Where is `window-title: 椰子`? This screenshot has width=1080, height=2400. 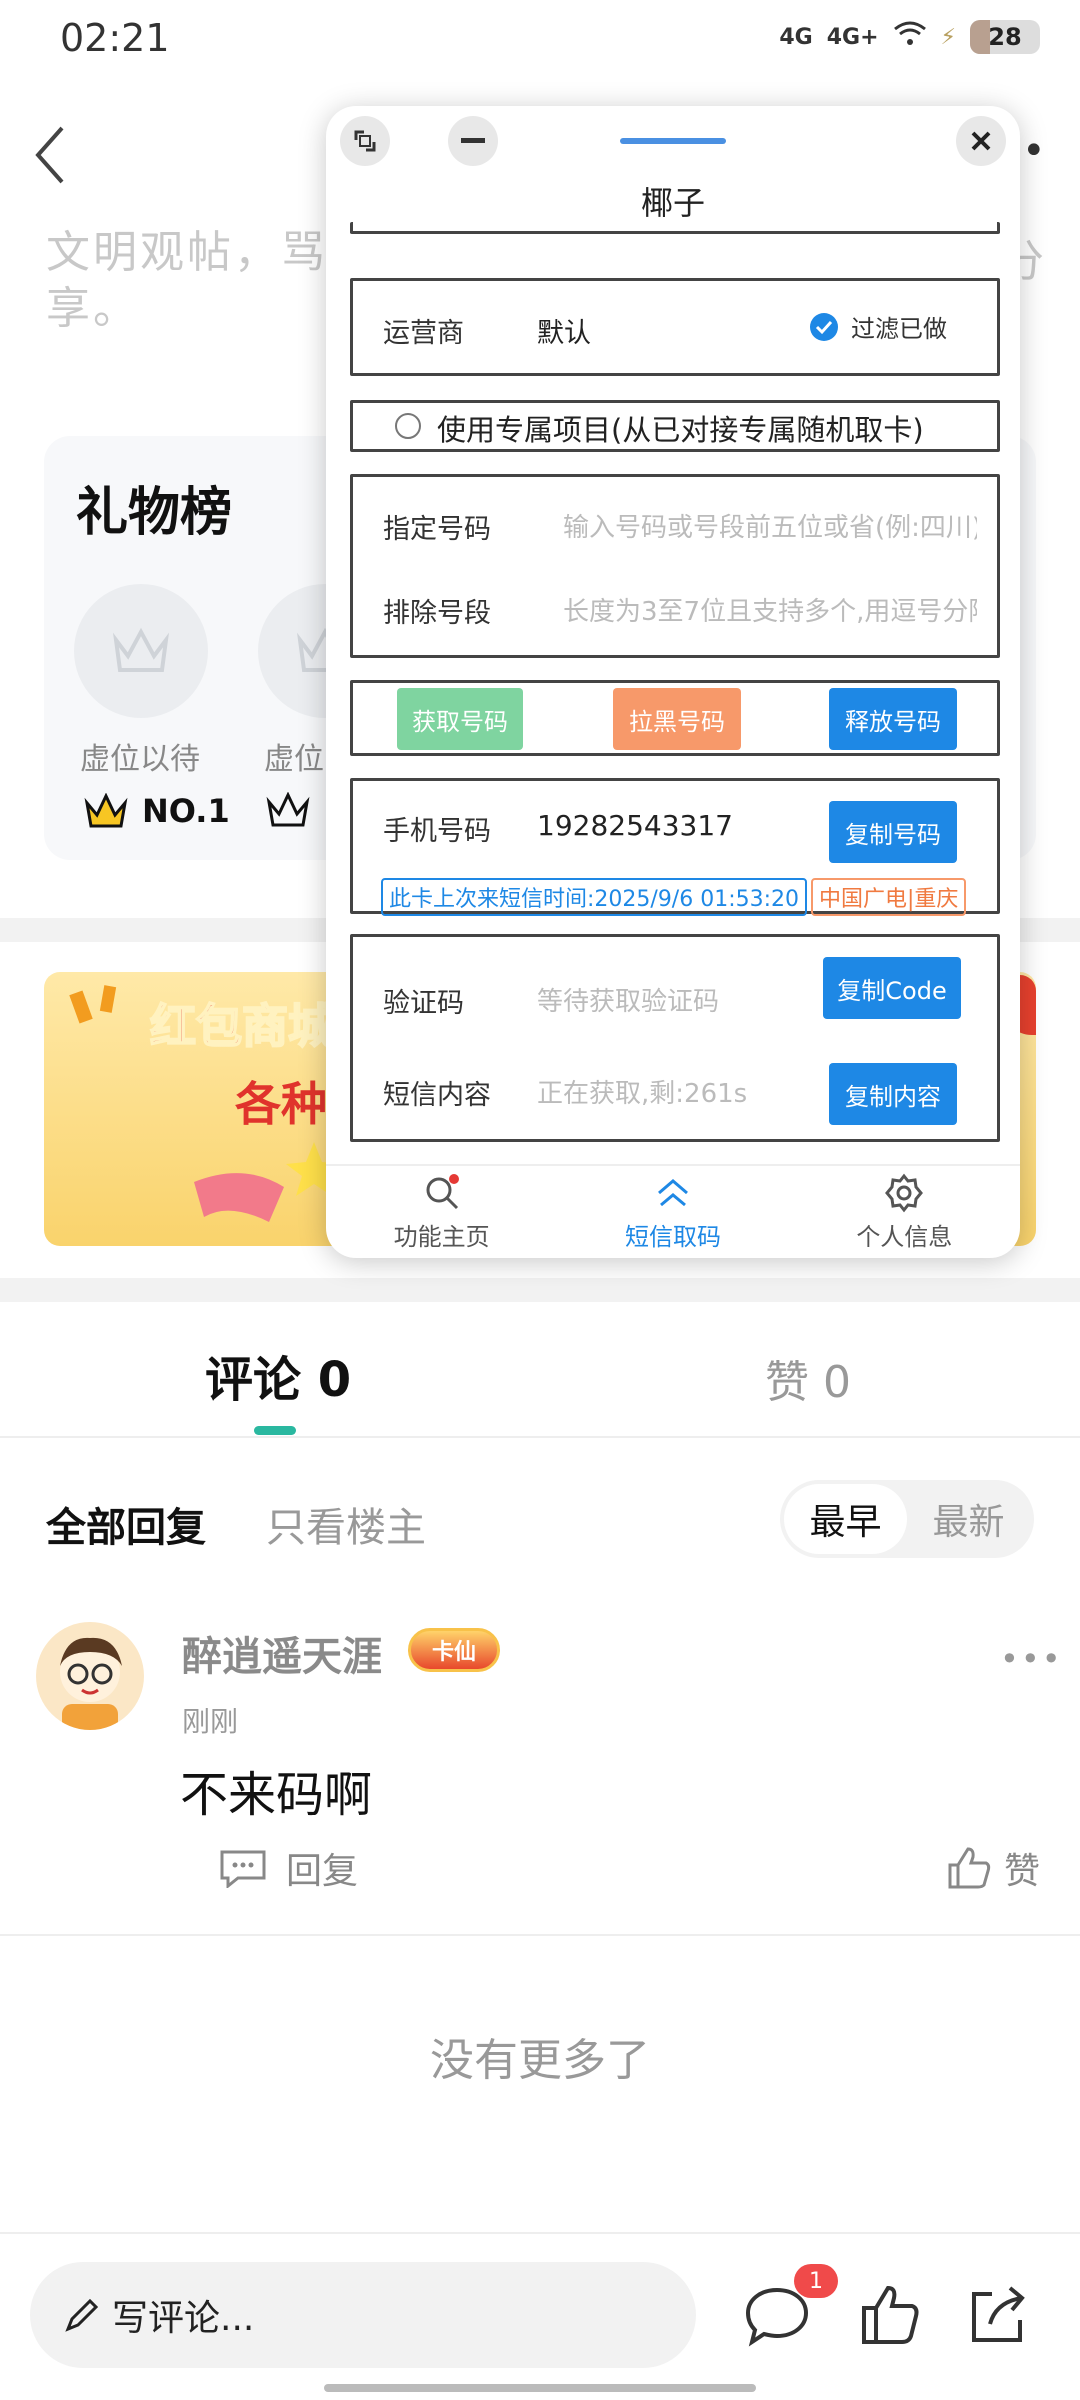
window-title: 椰子 is located at coordinates (672, 203).